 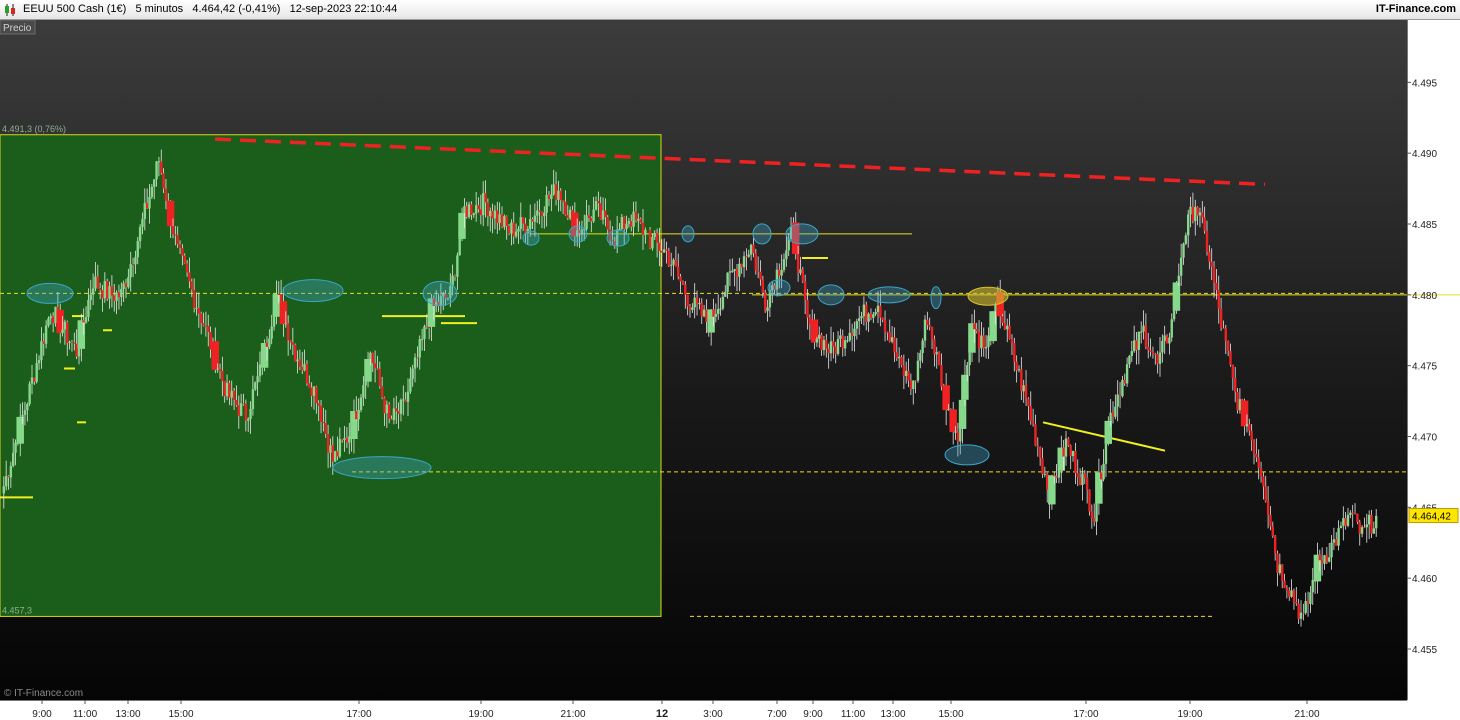 What do you see at coordinates (1424, 438) in the screenshot?
I see `price-tick-label: 4.470` at bounding box center [1424, 438].